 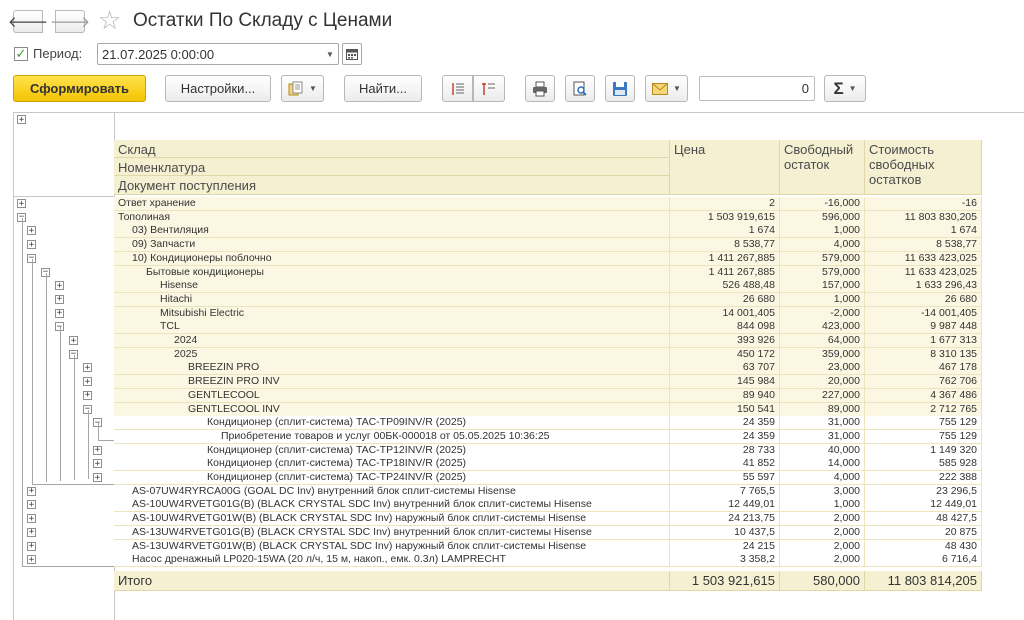 I want to click on row-name: Hisense, so click(x=392, y=286).